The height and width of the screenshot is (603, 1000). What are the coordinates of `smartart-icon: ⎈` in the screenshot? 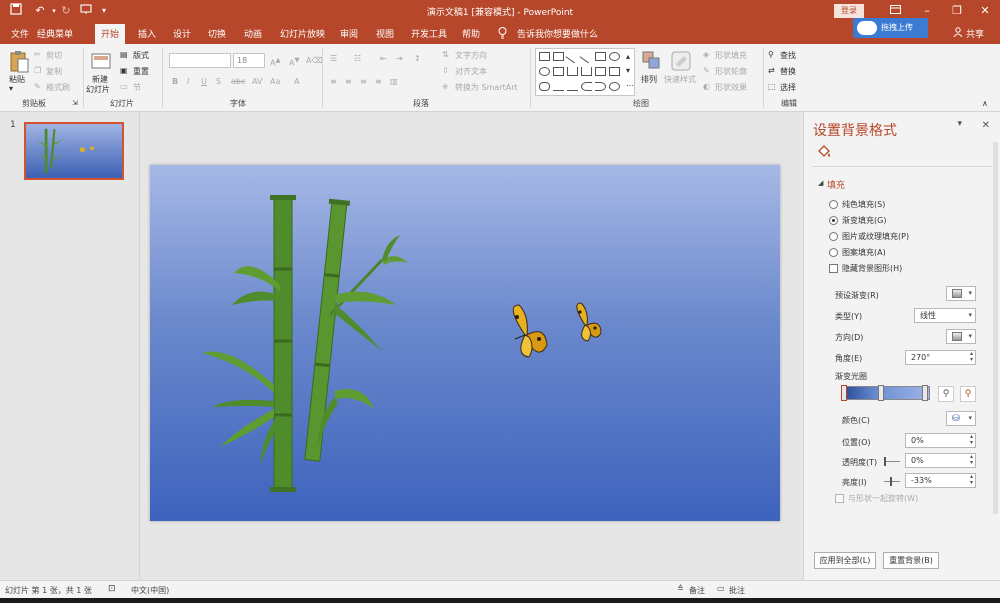 It's located at (445, 87).